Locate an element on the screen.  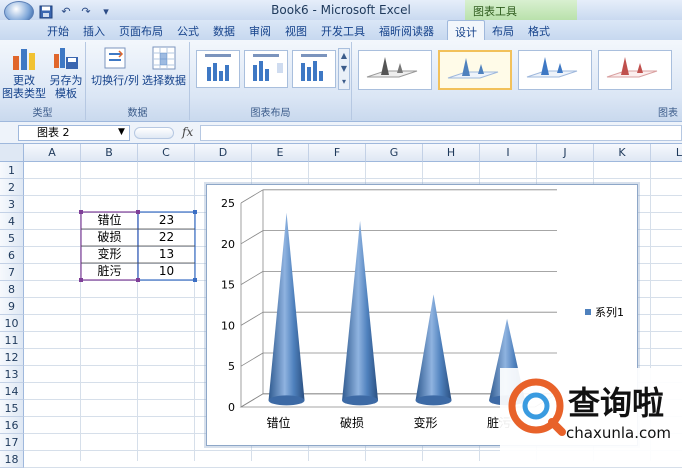
row-header-8: 8 is located at coordinates (12, 289).